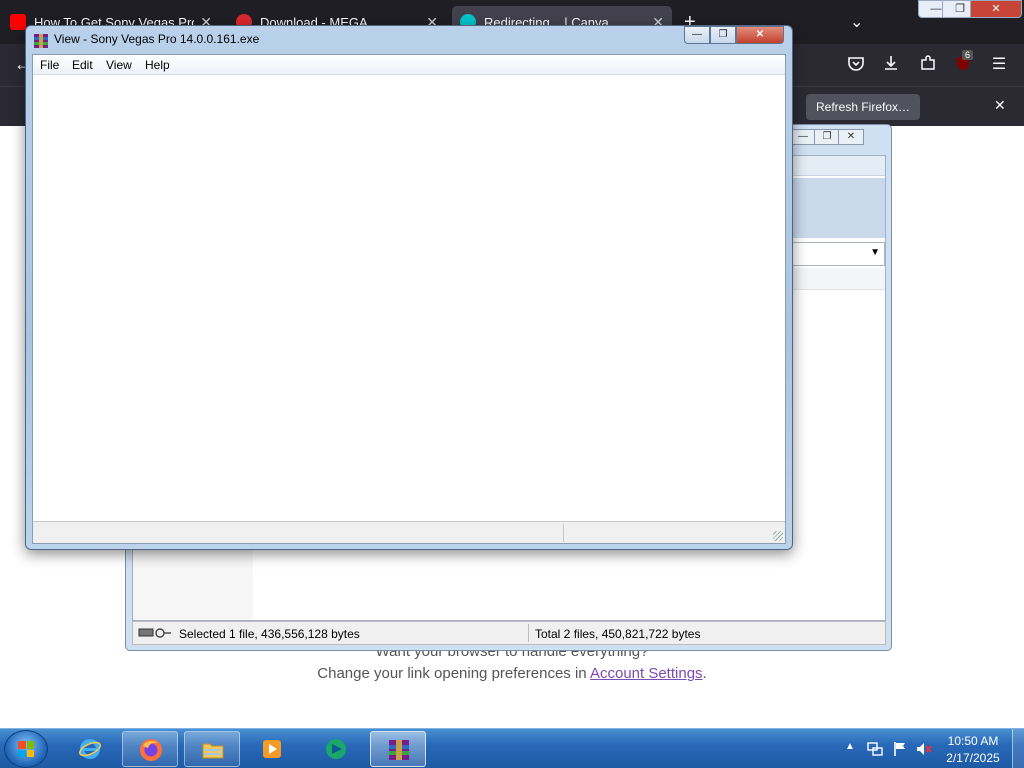 The height and width of the screenshot is (768, 1024). Describe the element at coordinates (453, 673) in the screenshot. I see `preferences-prefix: Change your link opening preferences in` at that location.